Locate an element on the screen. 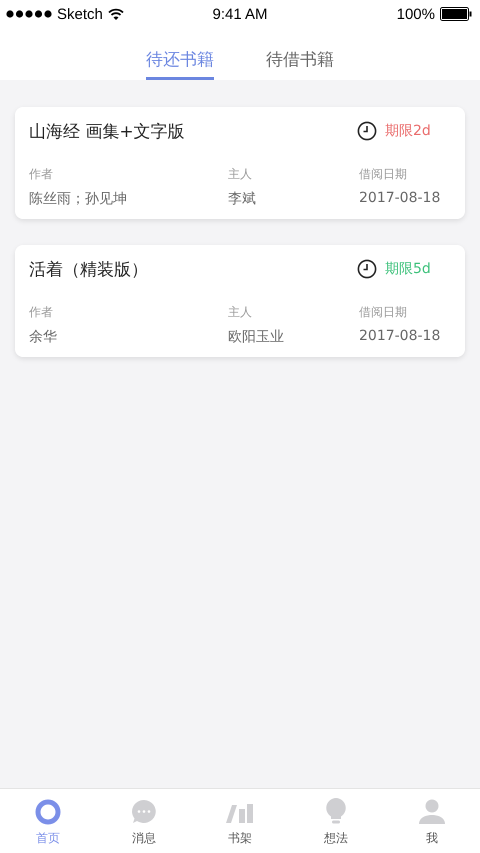  books-icon is located at coordinates (240, 813).